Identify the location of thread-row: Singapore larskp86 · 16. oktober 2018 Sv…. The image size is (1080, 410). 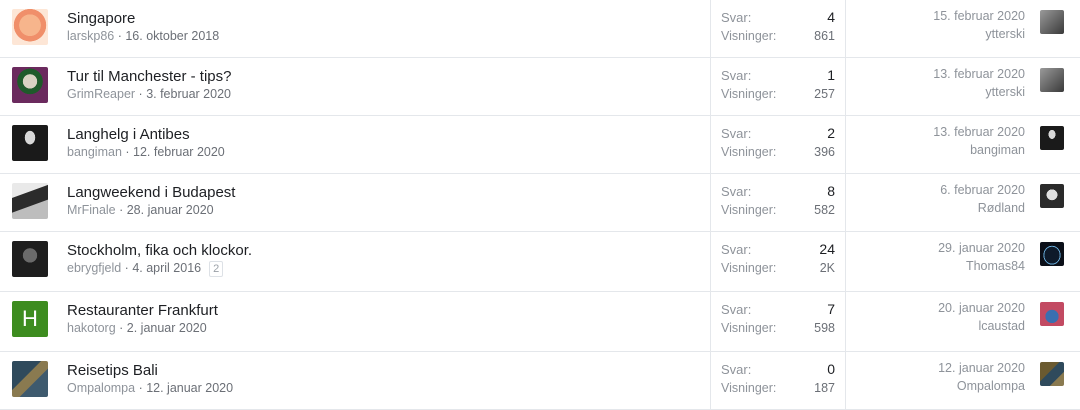
(540, 29).